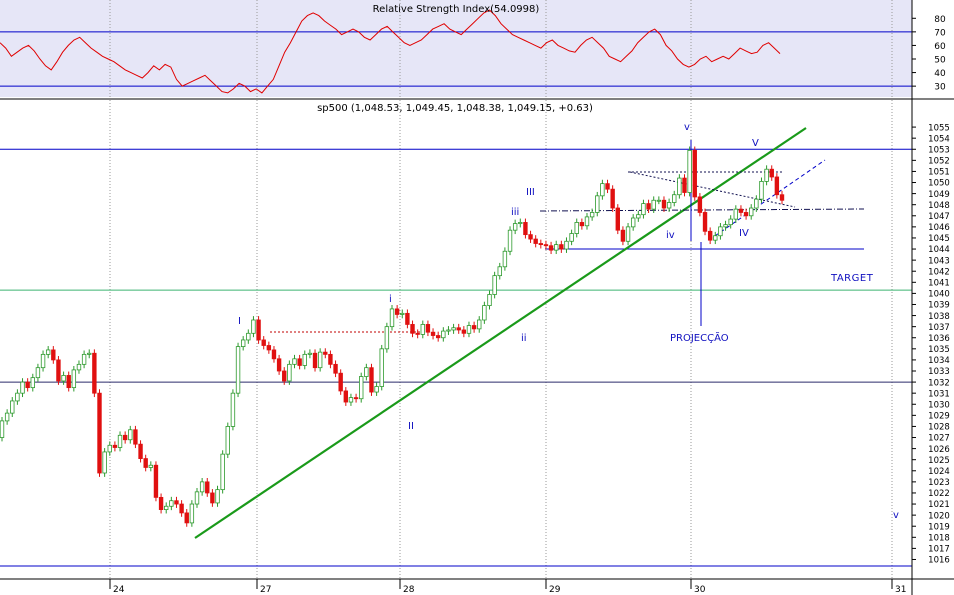 This screenshot has width=954, height=595. I want to click on price-tick-label-12: 1043, so click(939, 261).